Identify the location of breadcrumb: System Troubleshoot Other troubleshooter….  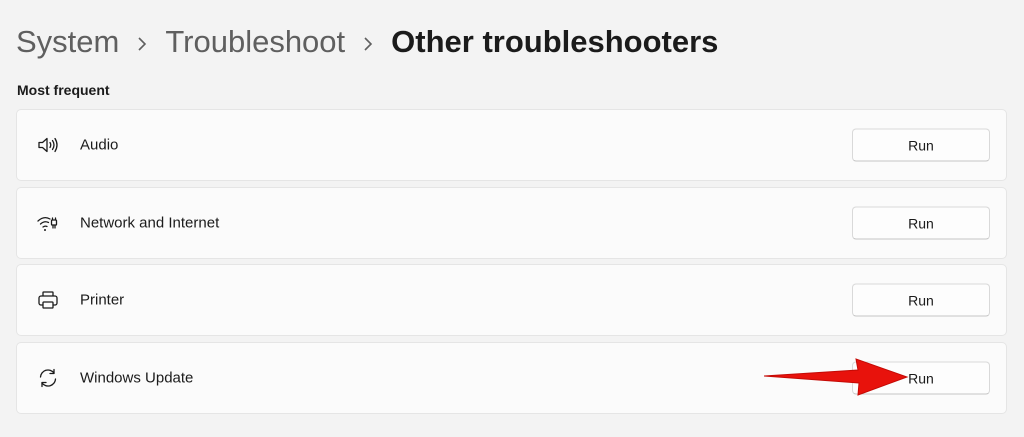
(367, 42).